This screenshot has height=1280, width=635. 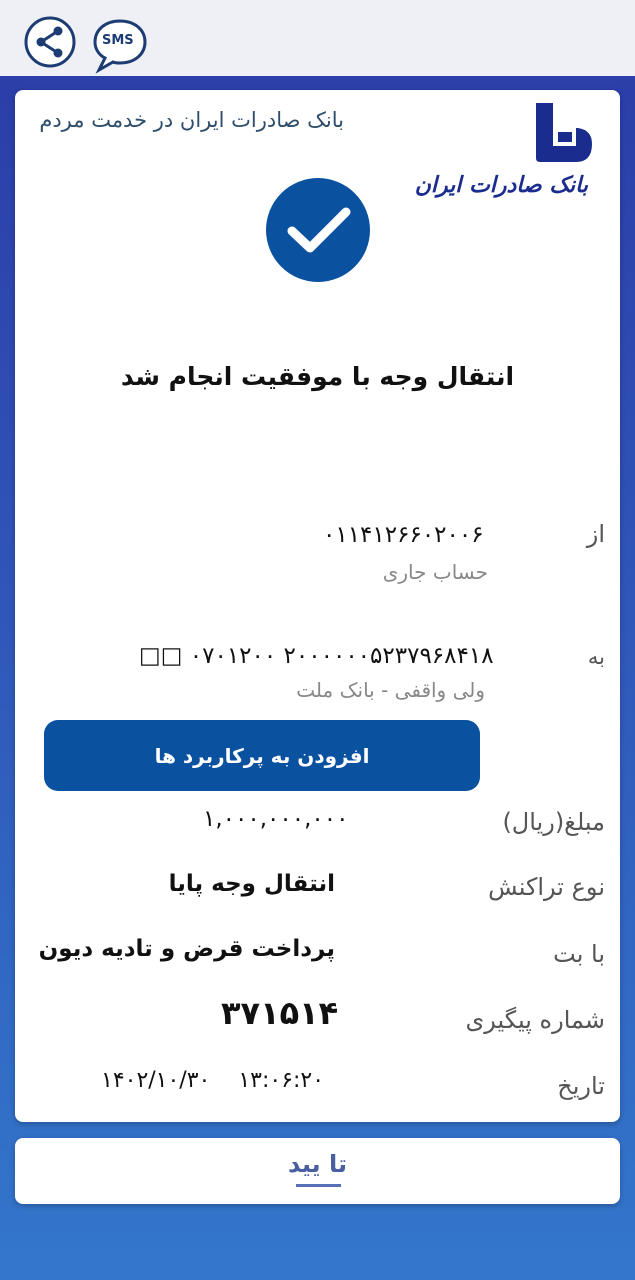 I want to click on date-label: تاریخ, so click(x=581, y=1086).